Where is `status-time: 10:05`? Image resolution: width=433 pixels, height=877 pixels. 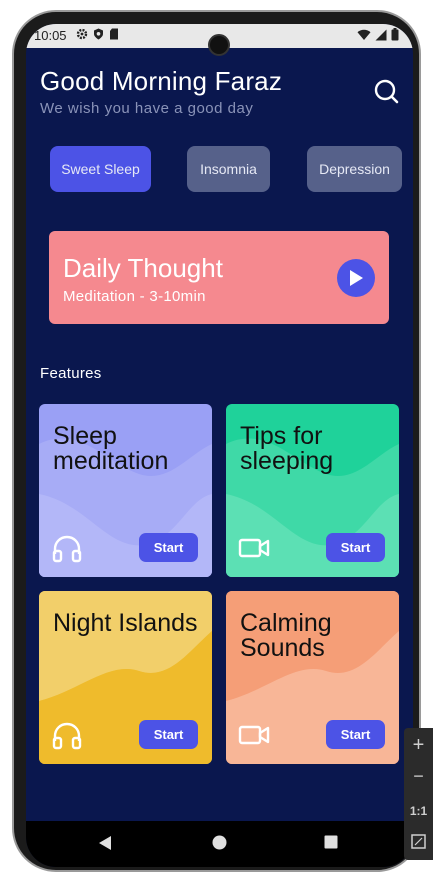
status-time: 10:05 is located at coordinates (50, 35).